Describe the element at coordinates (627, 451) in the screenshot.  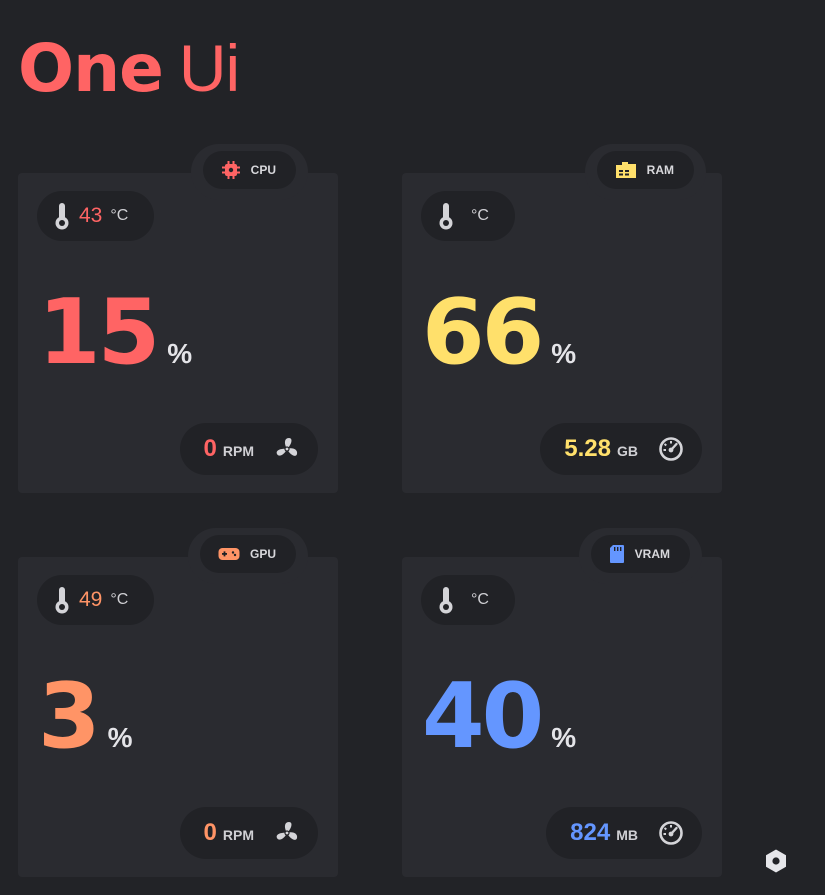
I see `ram-used-unit: GB` at that location.